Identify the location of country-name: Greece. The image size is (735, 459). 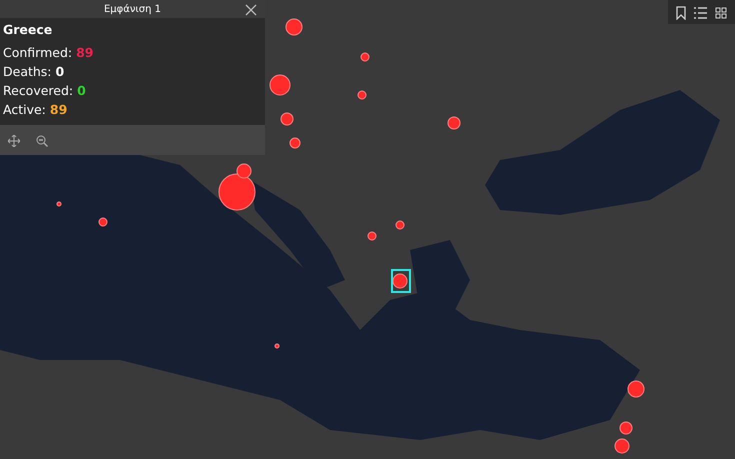
(28, 30).